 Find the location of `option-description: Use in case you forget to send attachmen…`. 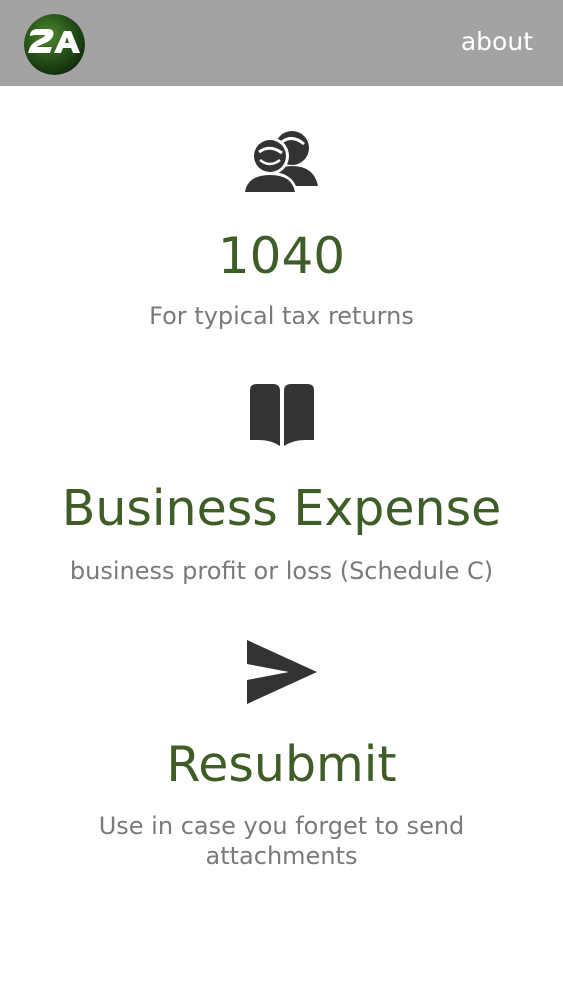

option-description: Use in case you forget to send attachmen… is located at coordinates (281, 841).